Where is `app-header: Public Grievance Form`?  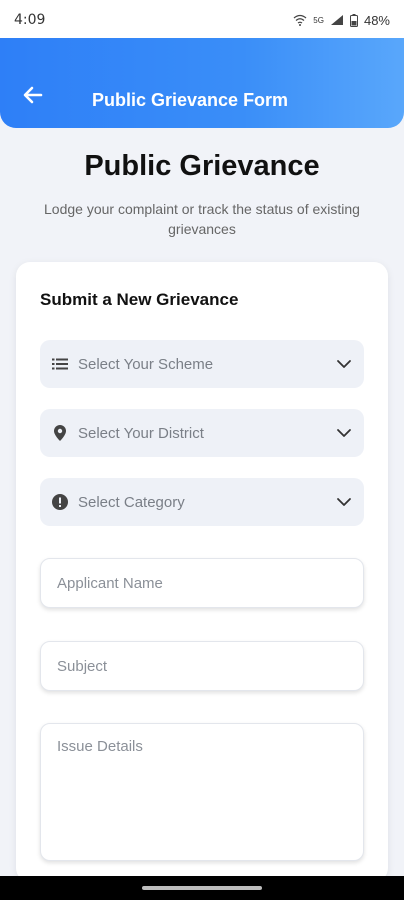
app-header: Public Grievance Form is located at coordinates (202, 83).